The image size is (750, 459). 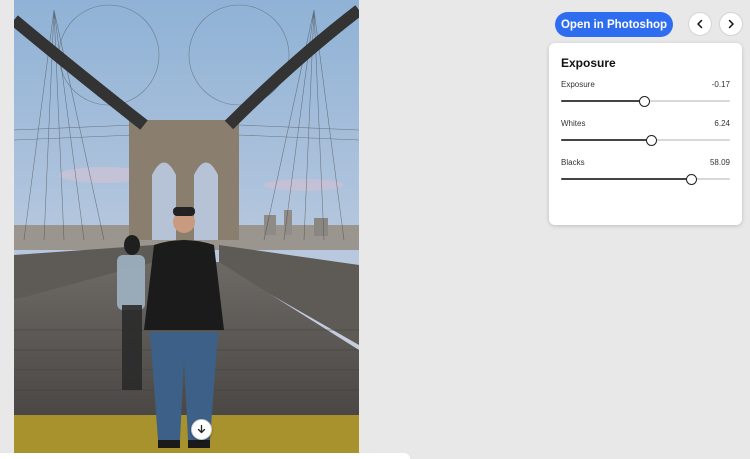 I want to click on whites-slider, so click(x=645, y=140).